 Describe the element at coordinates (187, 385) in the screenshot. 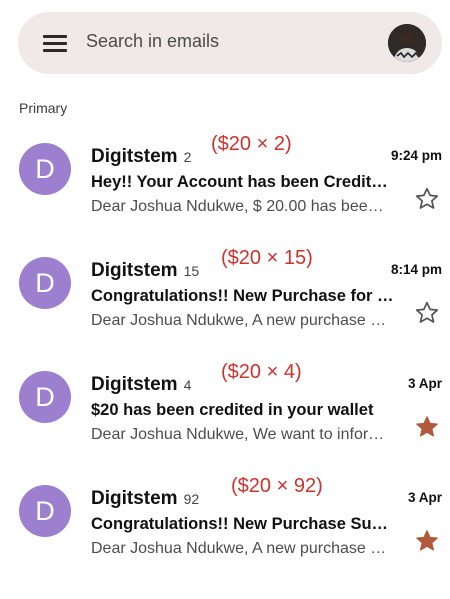

I see `thread-count: 4` at that location.